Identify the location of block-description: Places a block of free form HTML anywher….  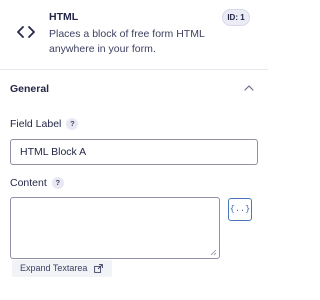
(127, 41).